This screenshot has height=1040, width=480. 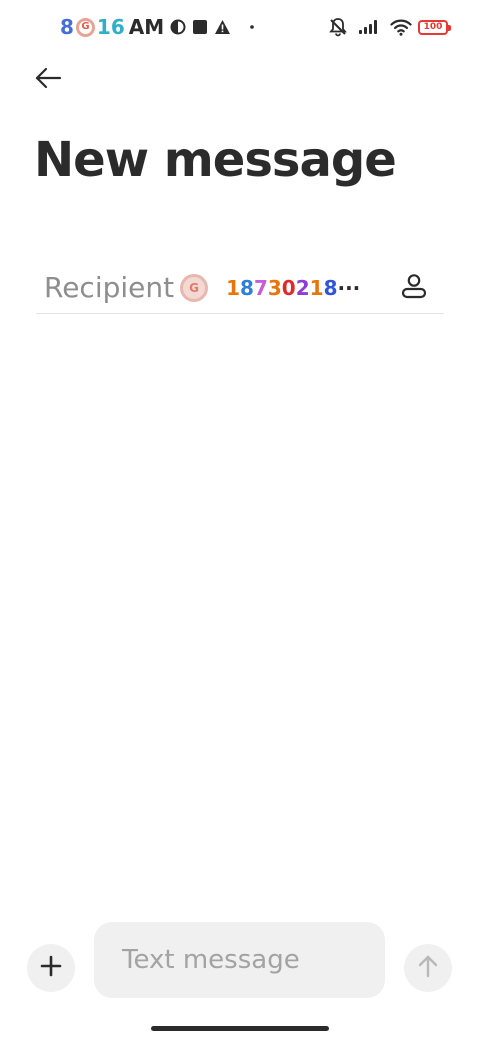 I want to click on recipient-char: 3, so click(x=274, y=287).